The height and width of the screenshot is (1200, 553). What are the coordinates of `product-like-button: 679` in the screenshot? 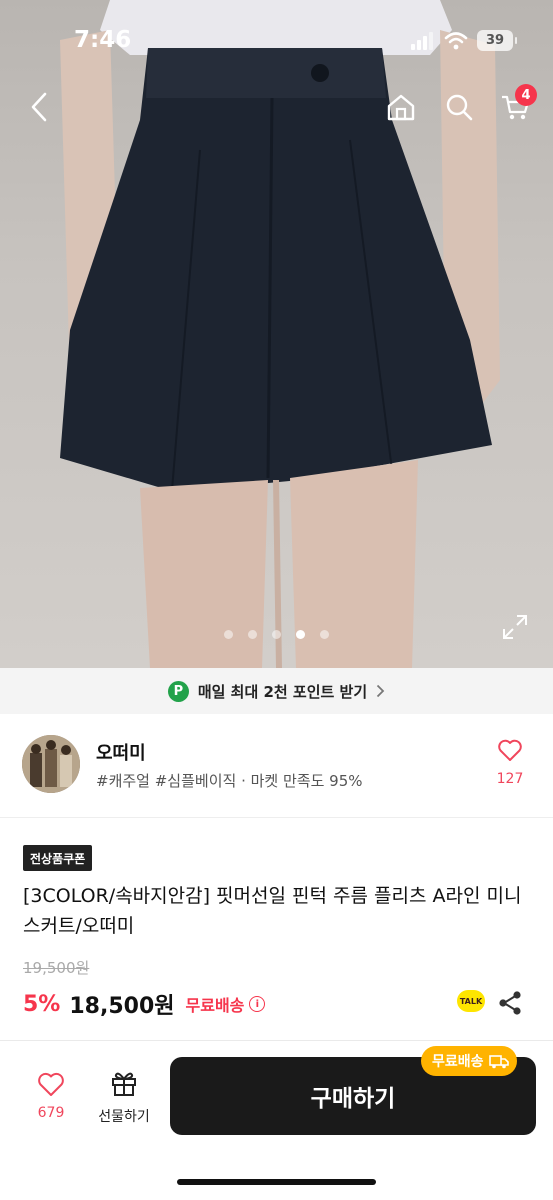 It's located at (51, 1096).